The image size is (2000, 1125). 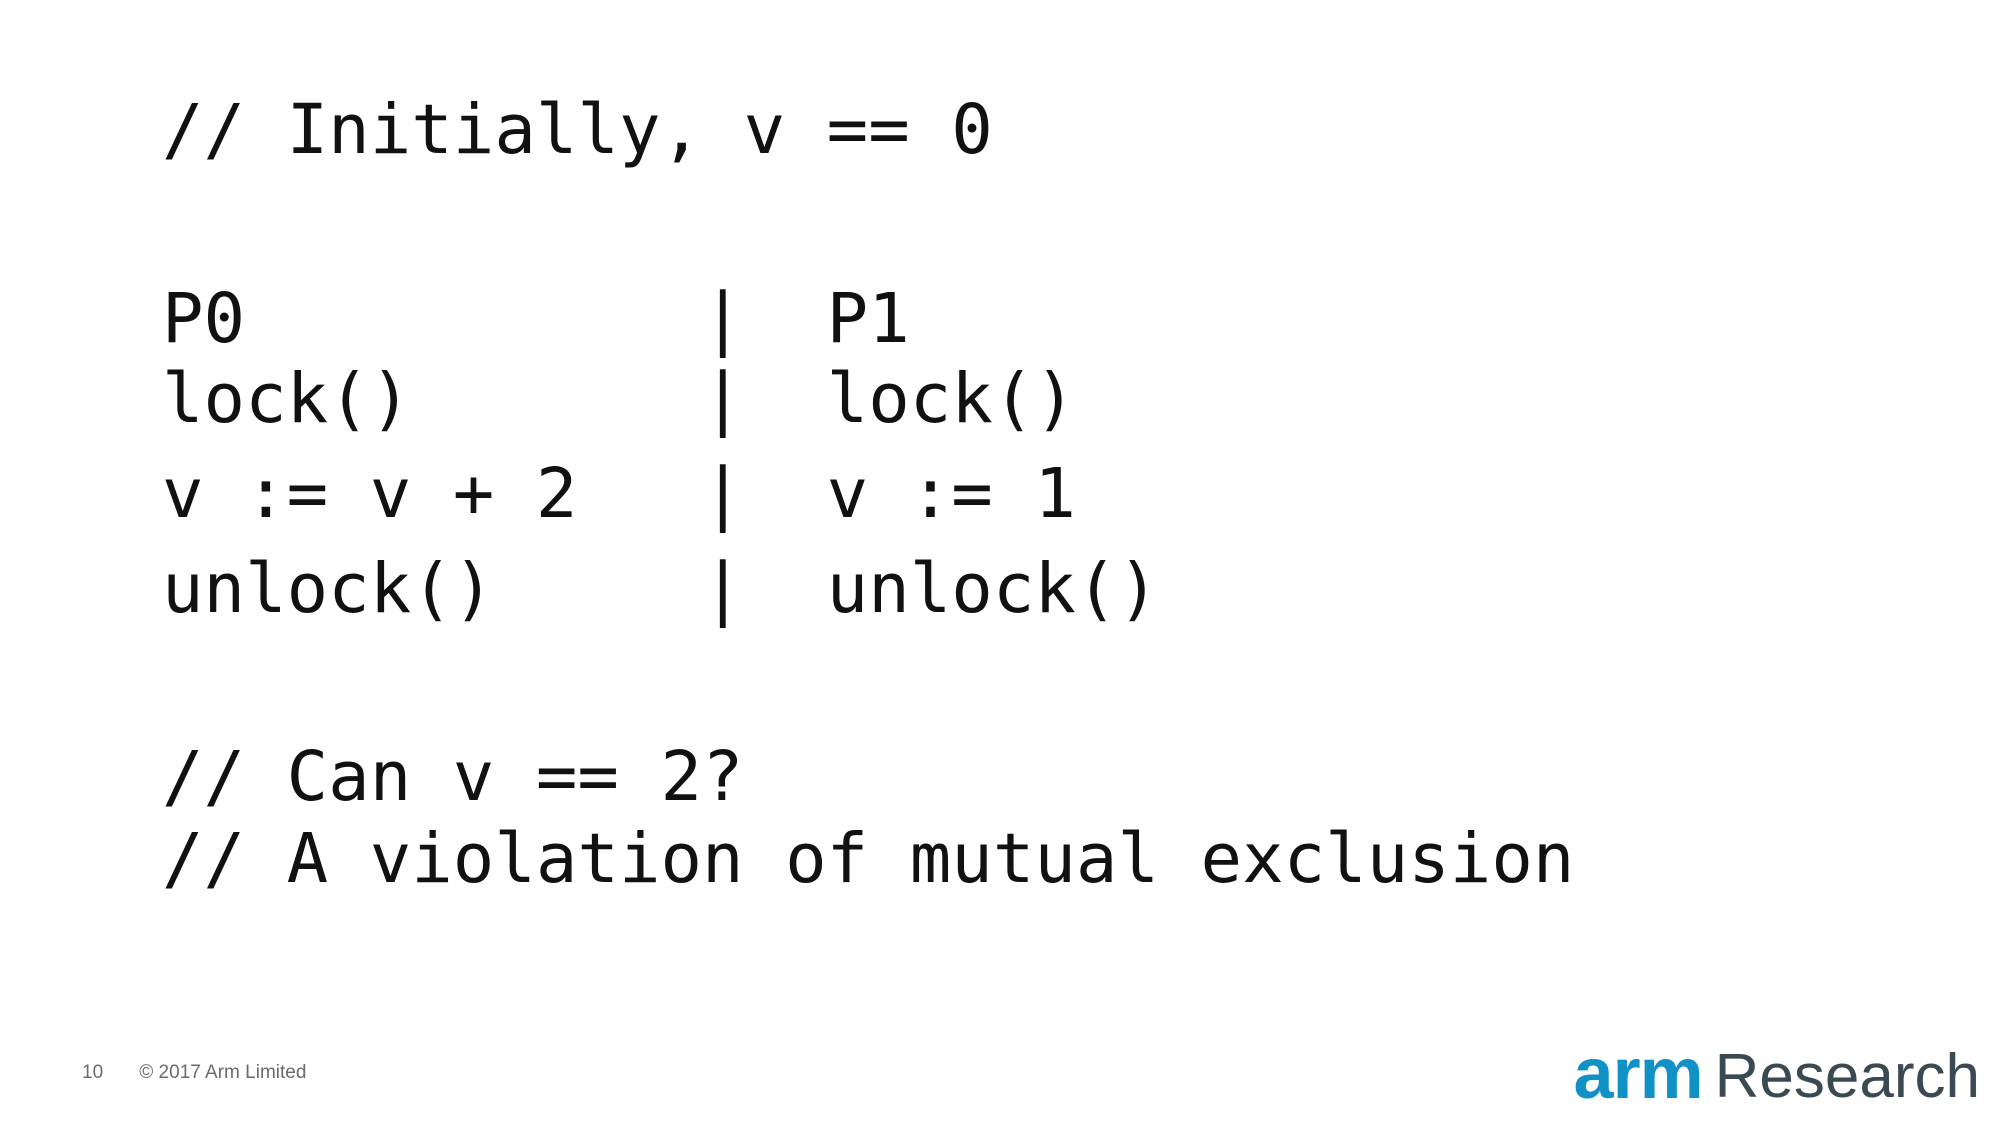 I want to click on question-comment: // Can v == 2?, so click(x=453, y=777).